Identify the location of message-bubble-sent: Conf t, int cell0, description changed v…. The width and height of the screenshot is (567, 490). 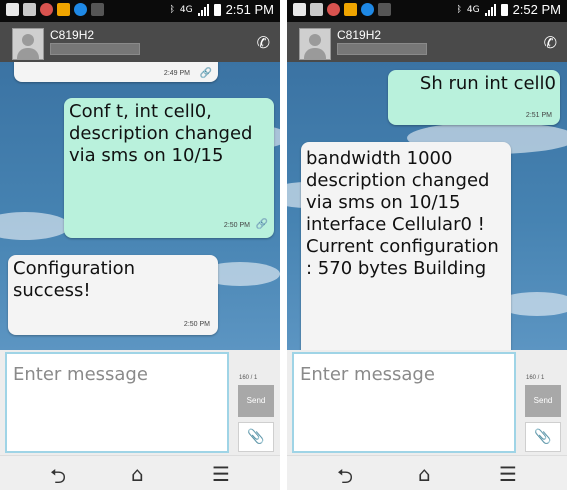
(169, 168).